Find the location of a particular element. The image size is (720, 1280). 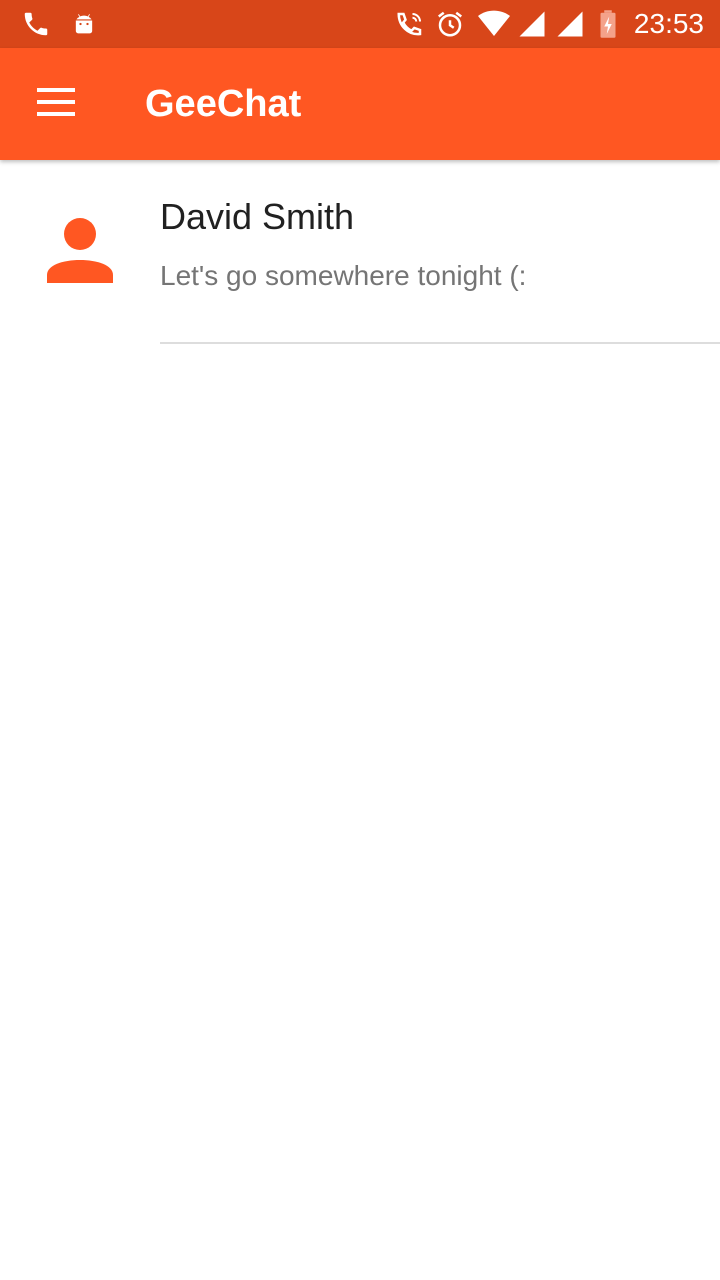

battery-charging-icon is located at coordinates (608, 24).